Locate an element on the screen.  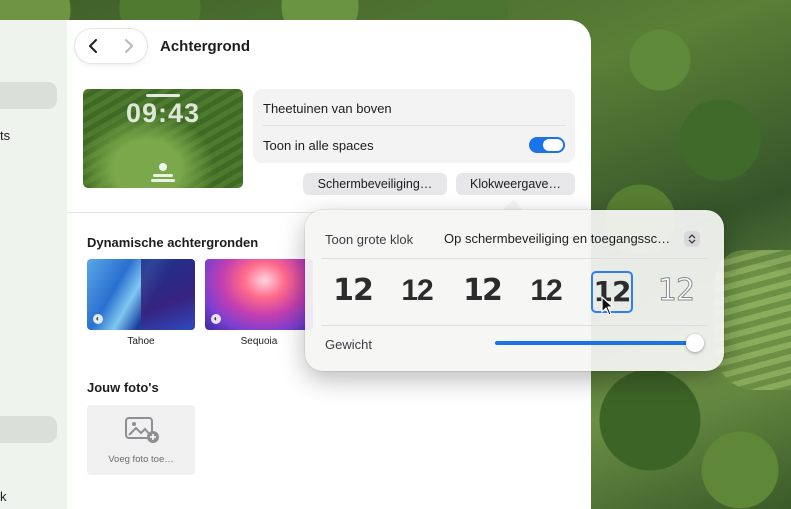
preview-top-bar is located at coordinates (163, 95).